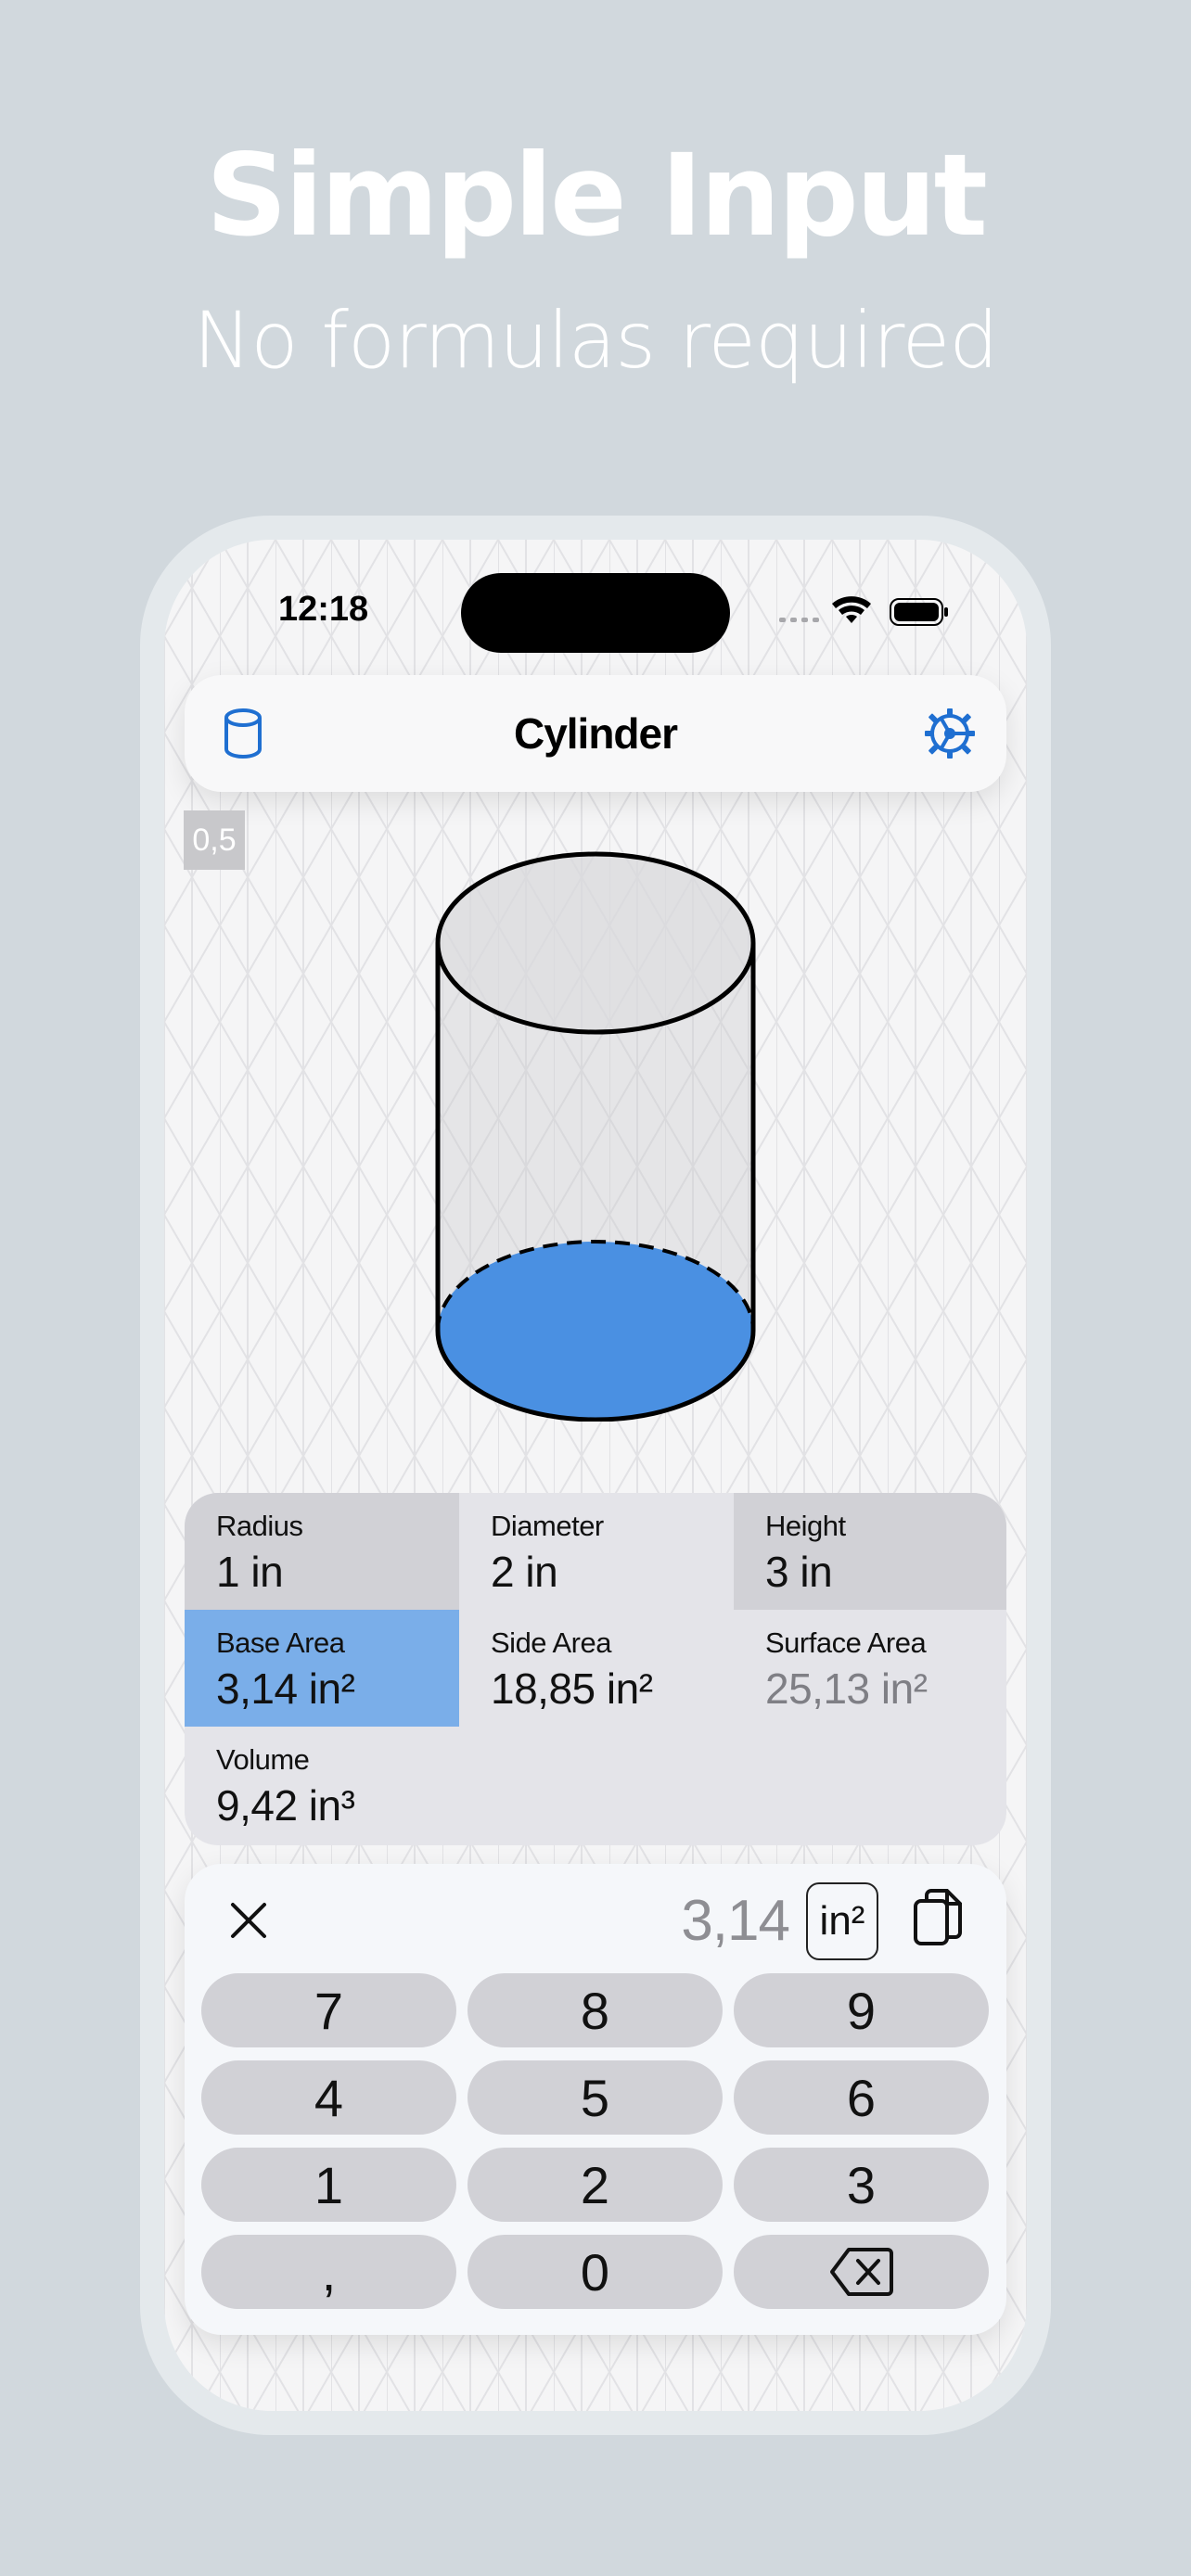 The height and width of the screenshot is (2576, 1191). I want to click on key-1: 1, so click(328, 2185).